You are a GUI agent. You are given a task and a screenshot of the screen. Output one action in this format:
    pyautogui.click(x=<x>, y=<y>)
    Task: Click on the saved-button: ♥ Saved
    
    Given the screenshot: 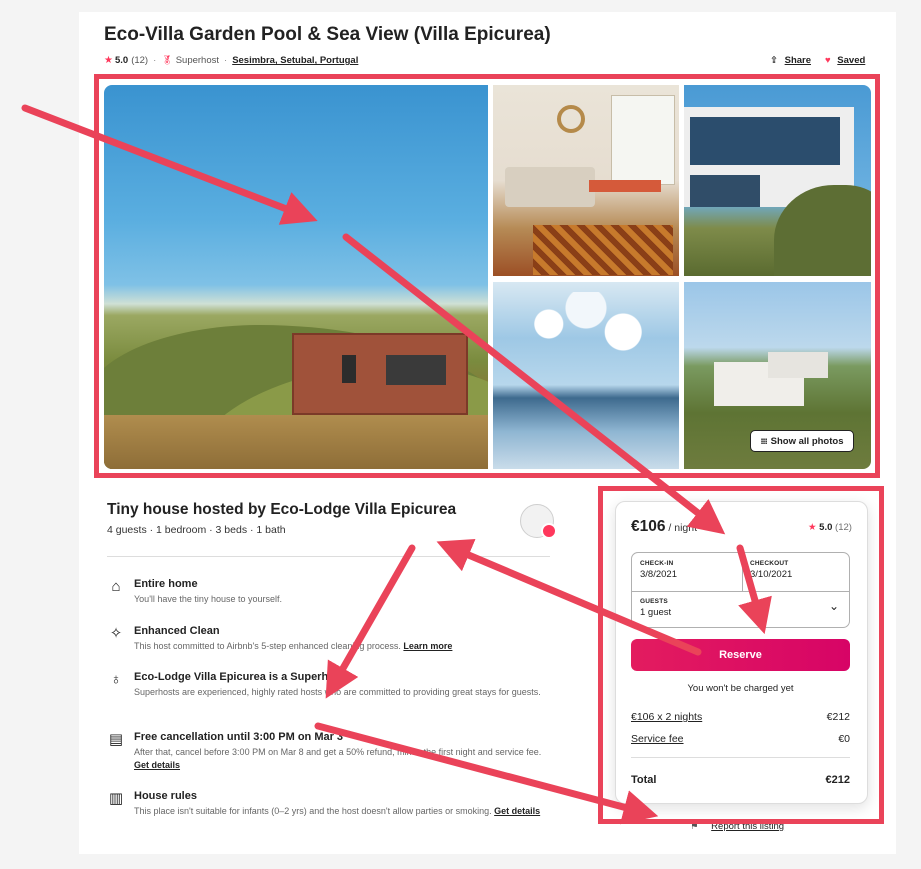 What is the action you would take?
    pyautogui.click(x=845, y=60)
    